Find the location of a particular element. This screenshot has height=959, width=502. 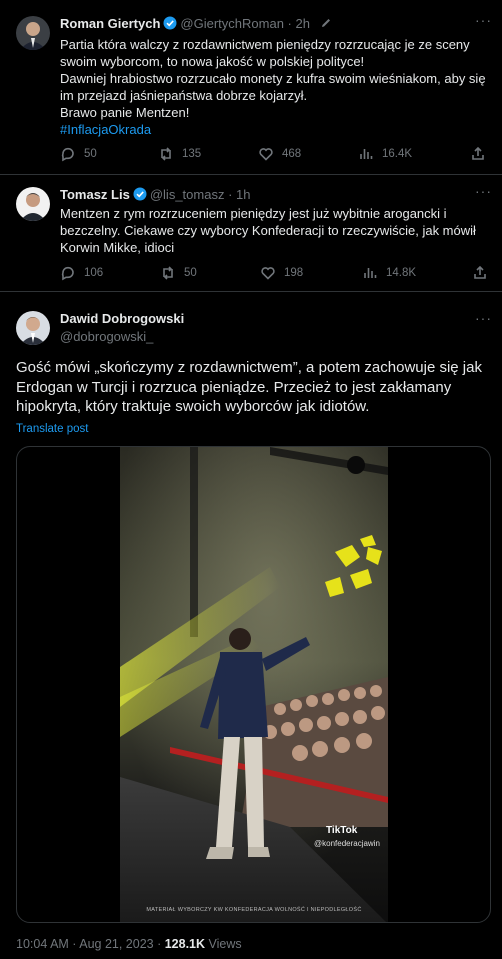

tweet-header: Tomasz Lis @lis_tomasz · 1h is located at coordinates (155, 194).